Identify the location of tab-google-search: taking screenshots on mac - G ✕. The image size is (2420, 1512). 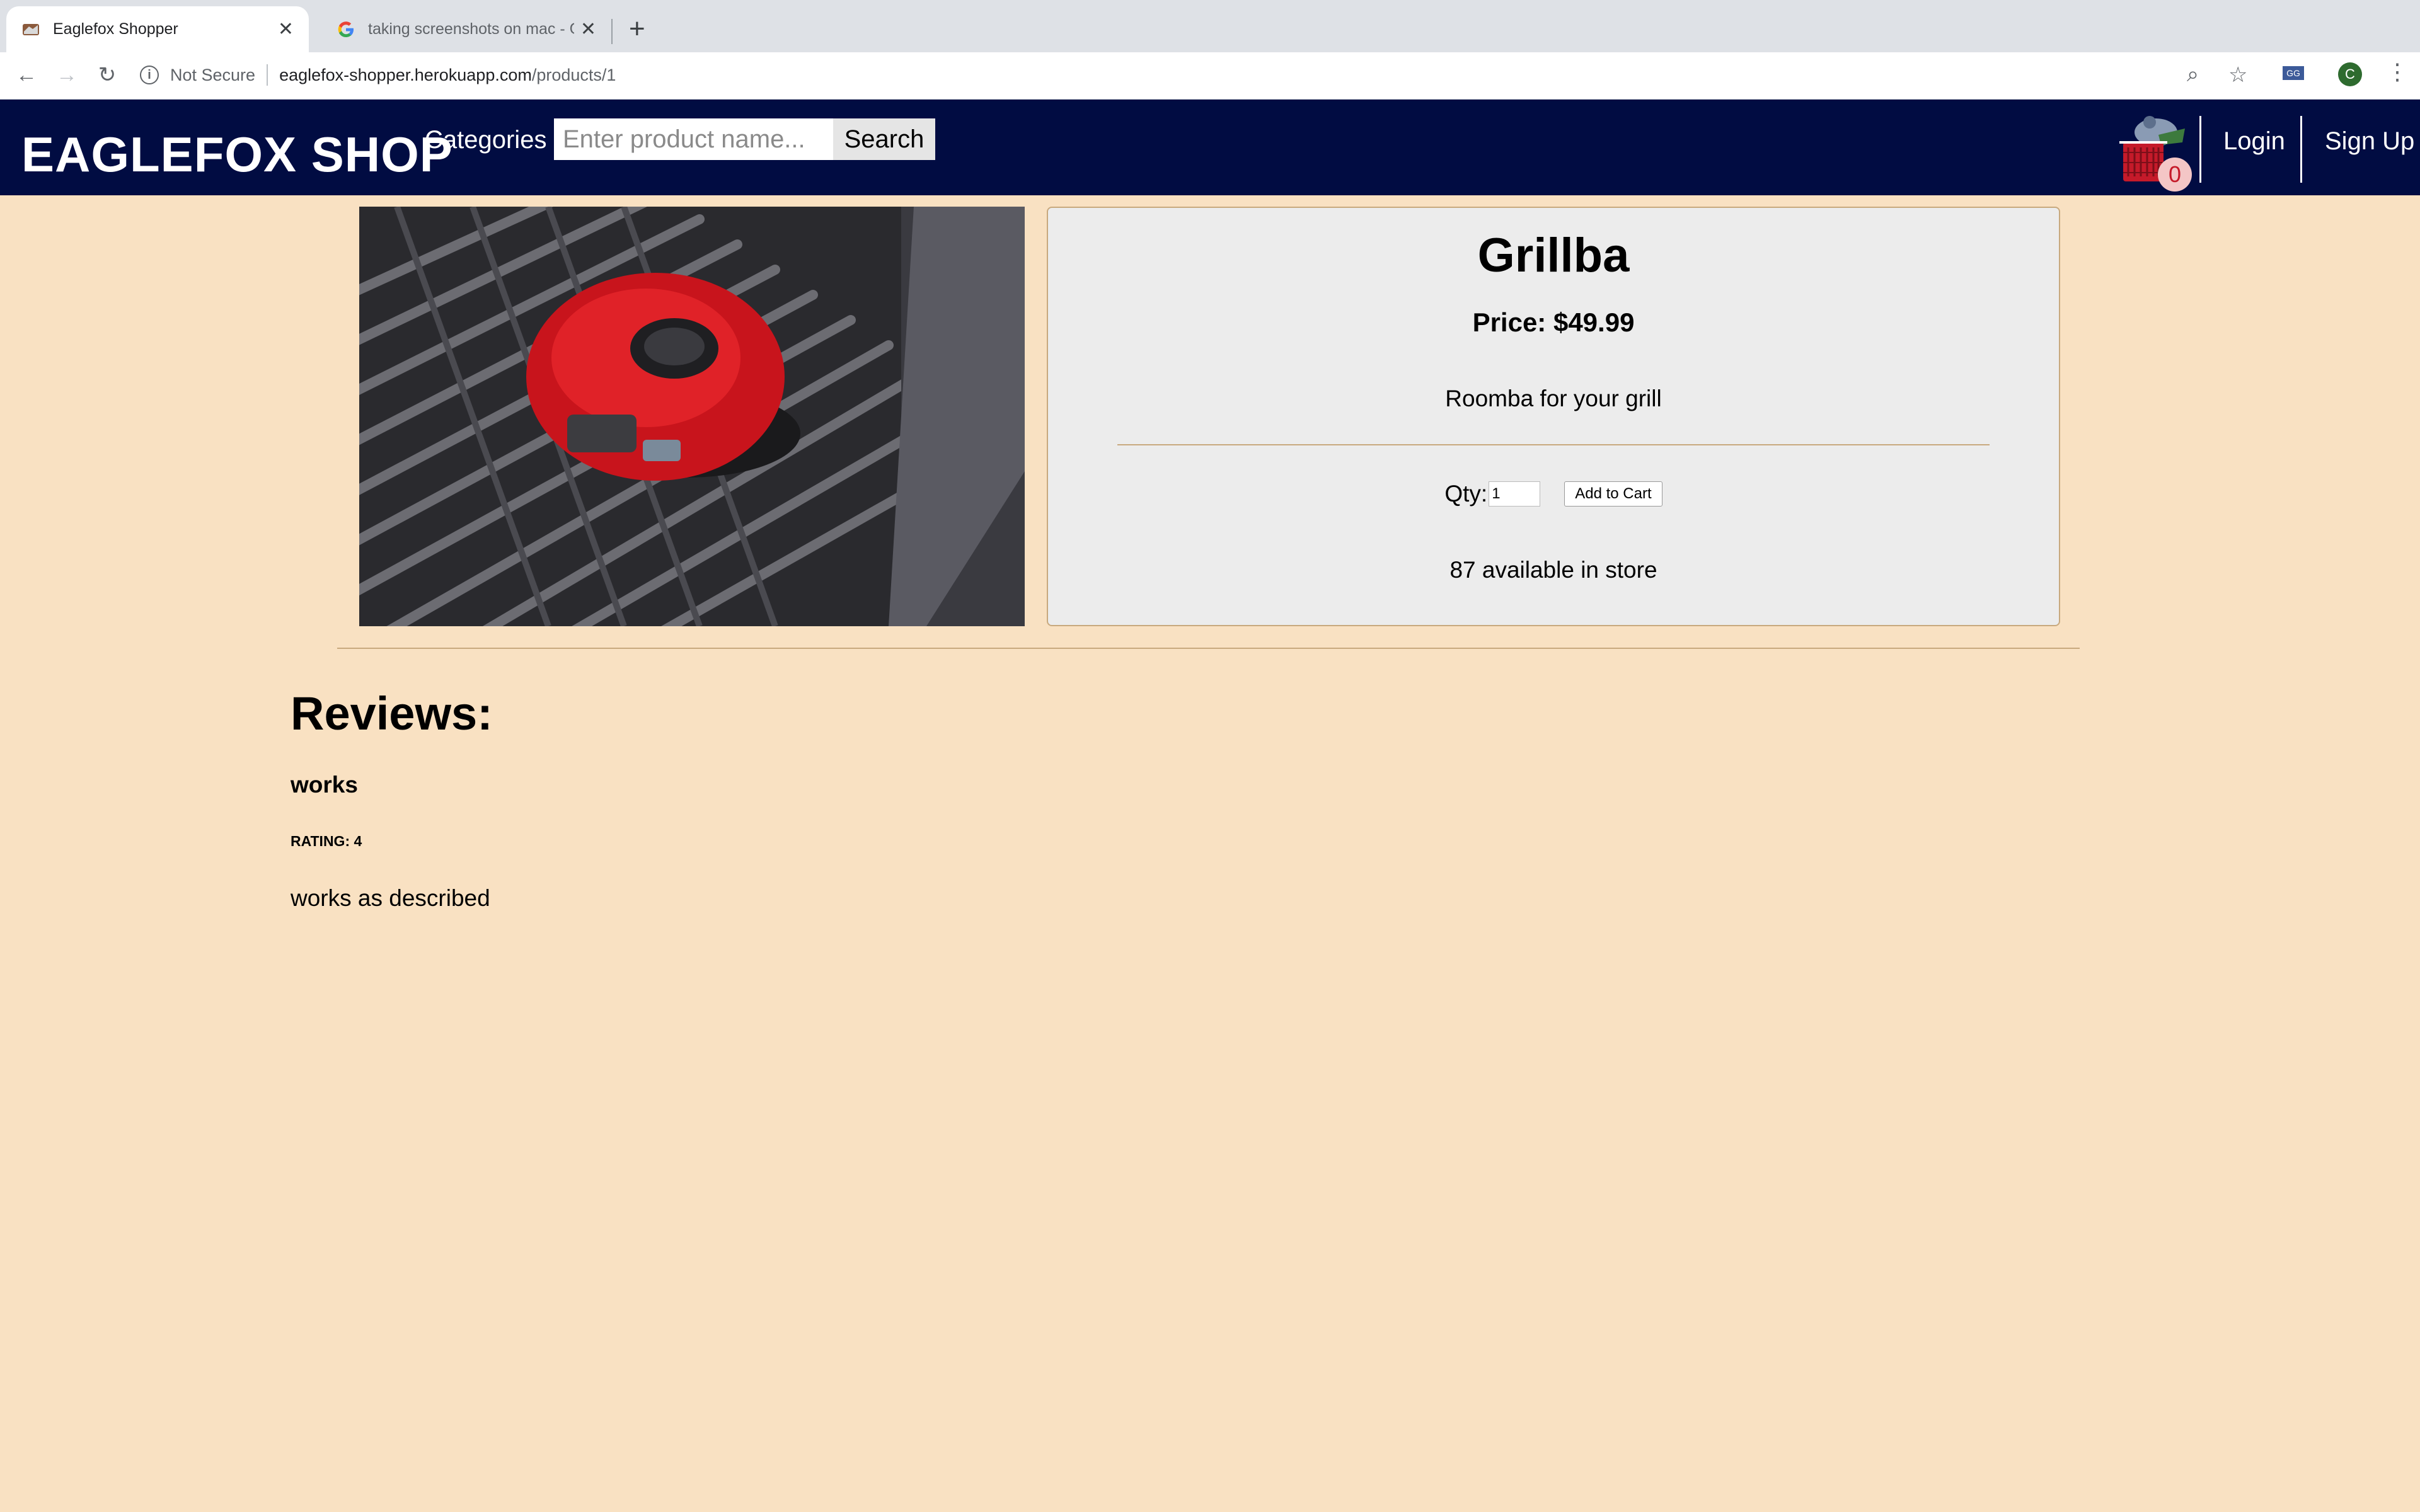
(466, 29).